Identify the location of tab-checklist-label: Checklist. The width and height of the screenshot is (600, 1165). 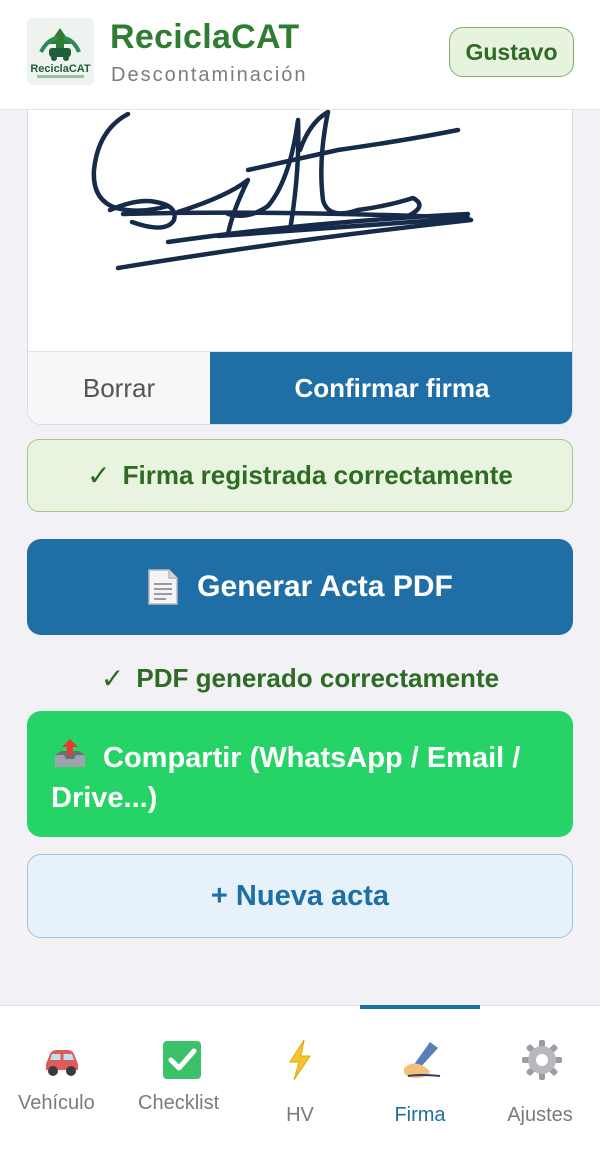
(179, 1103).